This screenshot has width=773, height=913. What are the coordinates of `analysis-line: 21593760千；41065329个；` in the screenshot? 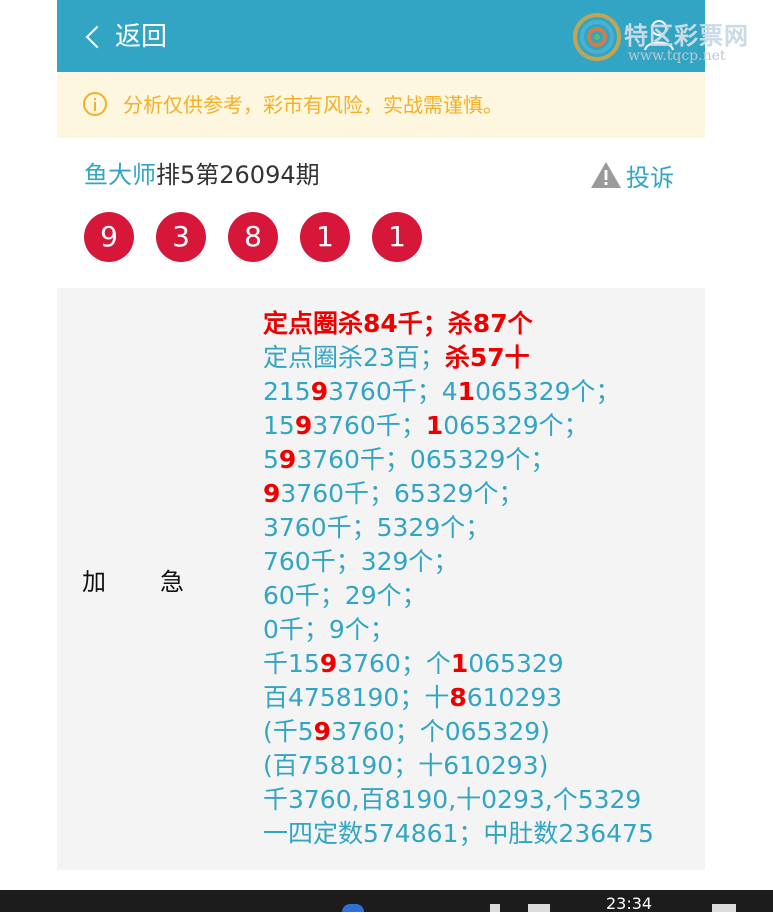 It's located at (458, 392).